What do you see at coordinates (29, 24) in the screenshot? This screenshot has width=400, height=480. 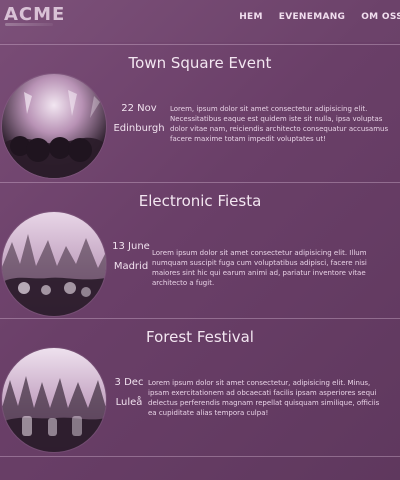 I see `logo-tagline-bar` at bounding box center [29, 24].